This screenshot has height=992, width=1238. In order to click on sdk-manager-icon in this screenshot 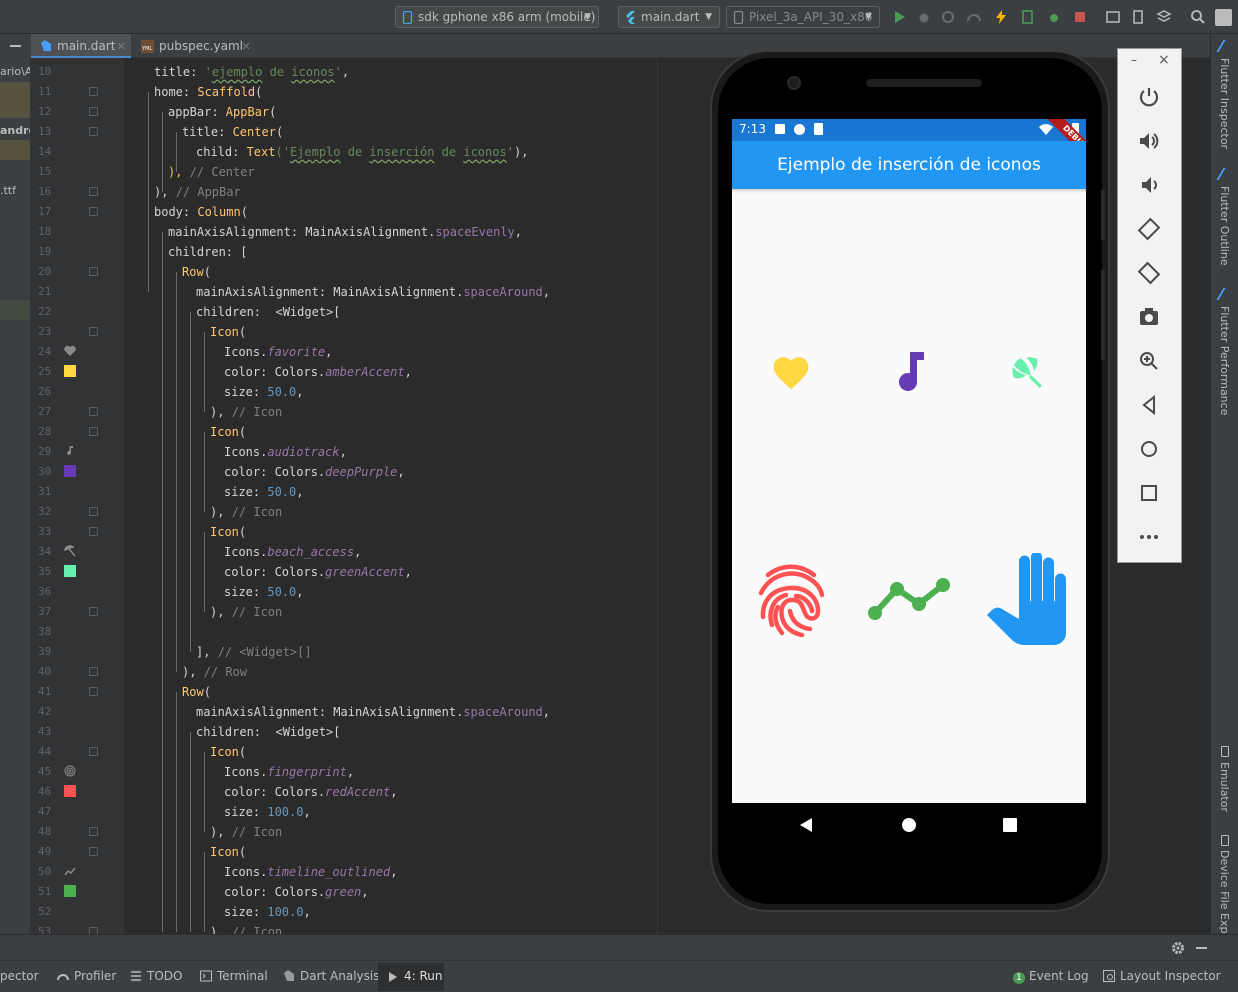, I will do `click(1164, 17)`.